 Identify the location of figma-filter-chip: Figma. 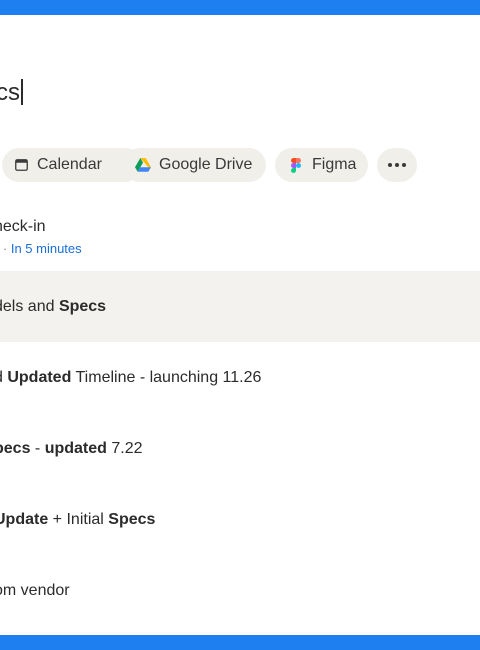
(321, 165).